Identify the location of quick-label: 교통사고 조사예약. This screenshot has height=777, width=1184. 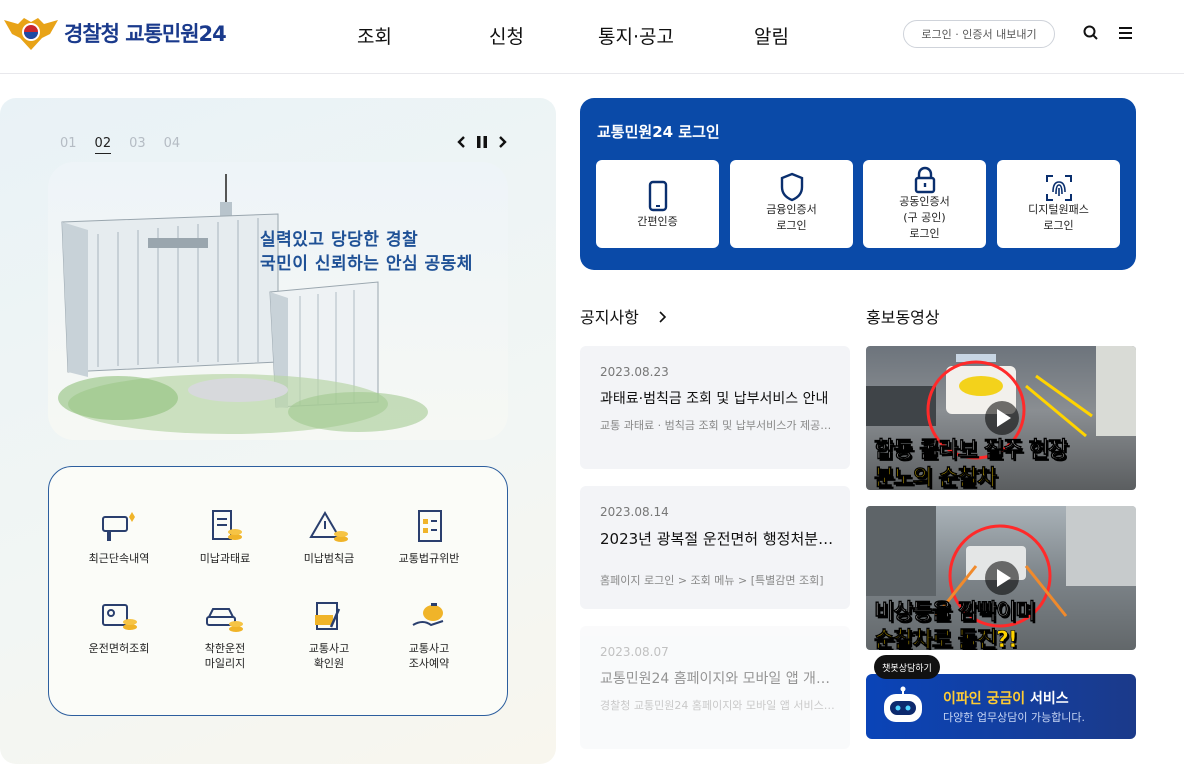
(429, 656).